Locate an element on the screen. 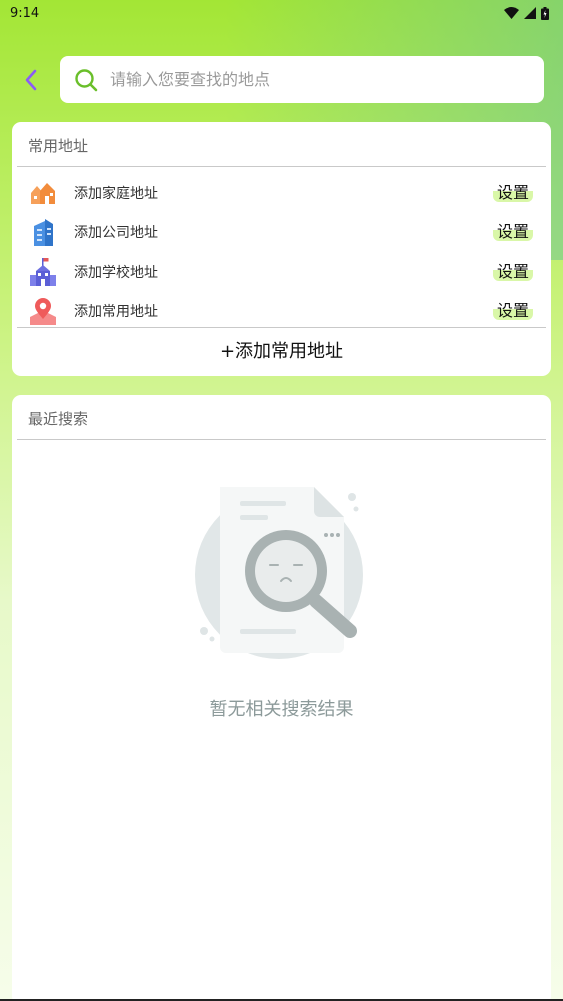 This screenshot has height=1001, width=563. back-button is located at coordinates (31, 80).